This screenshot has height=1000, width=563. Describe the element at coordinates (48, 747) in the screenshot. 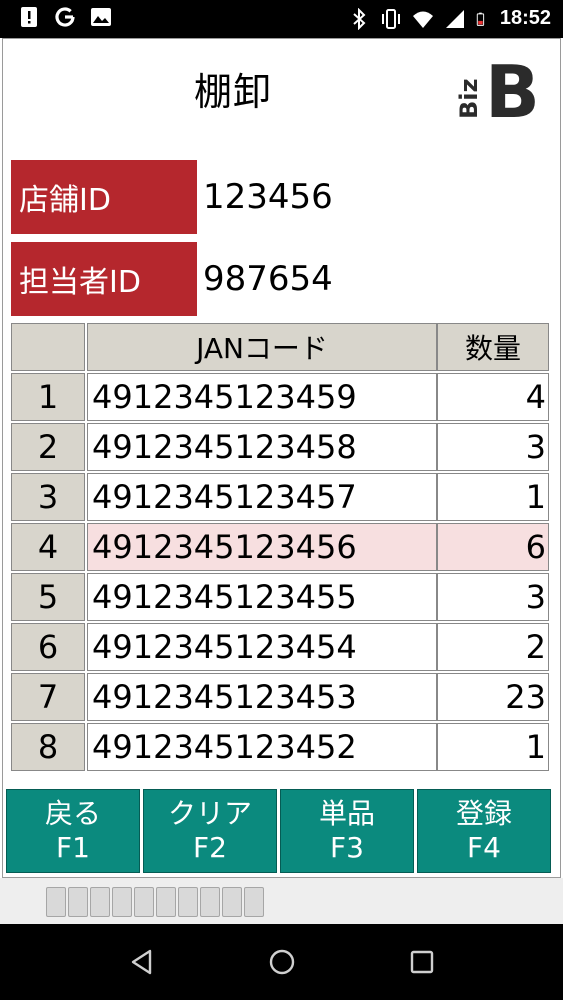

I see `row-number: 8` at that location.